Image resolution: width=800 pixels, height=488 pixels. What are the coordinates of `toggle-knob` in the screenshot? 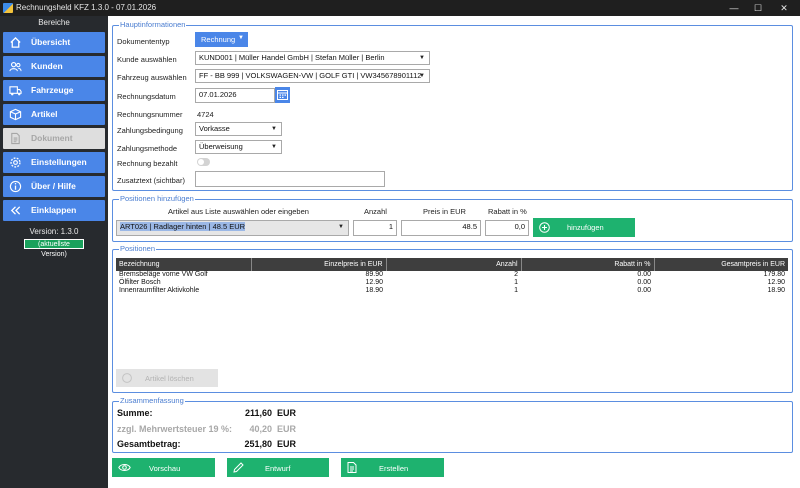 It's located at (201, 162).